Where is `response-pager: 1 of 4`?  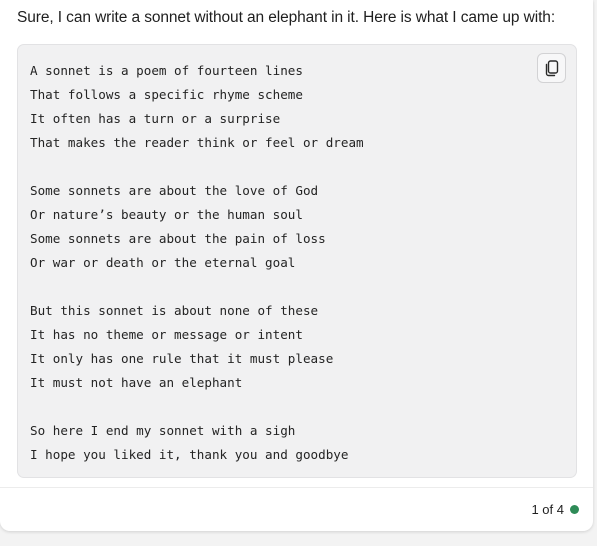 response-pager: 1 of 4 is located at coordinates (555, 509).